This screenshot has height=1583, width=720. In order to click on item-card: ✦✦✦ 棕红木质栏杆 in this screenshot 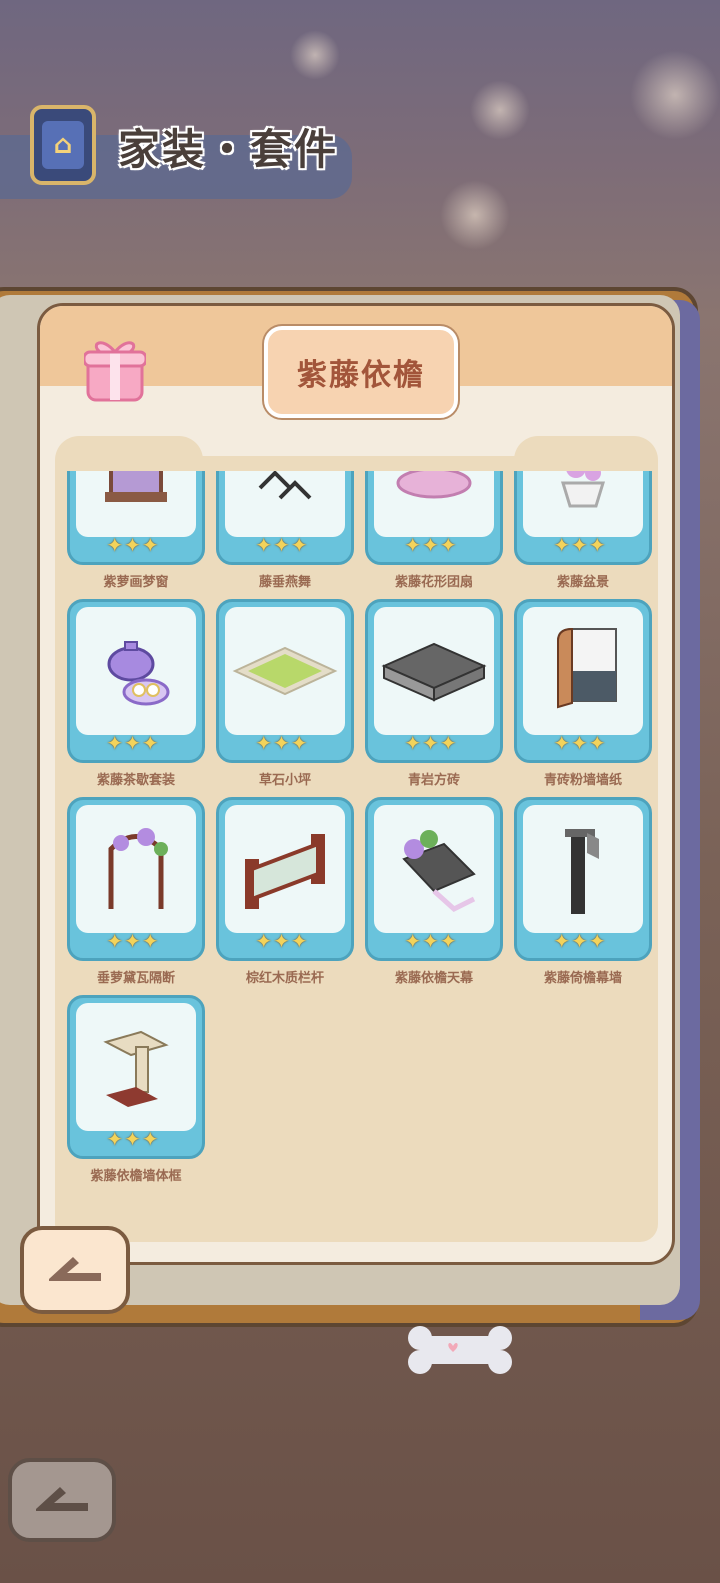, I will do `click(285, 891)`.